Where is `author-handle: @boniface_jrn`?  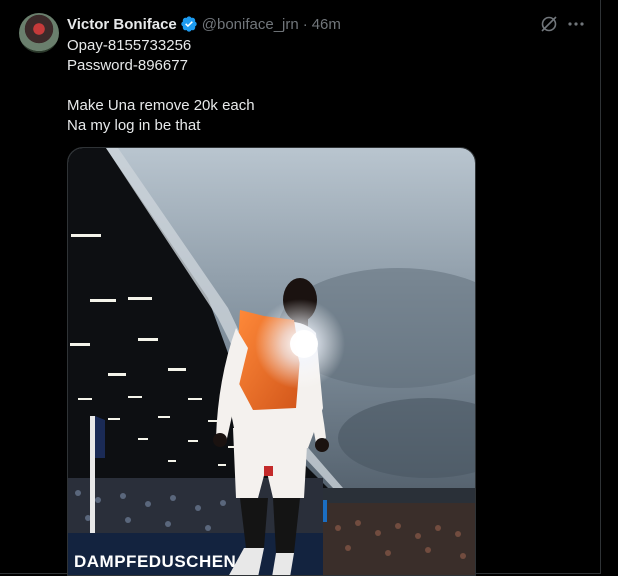 author-handle: @boniface_jrn is located at coordinates (250, 24).